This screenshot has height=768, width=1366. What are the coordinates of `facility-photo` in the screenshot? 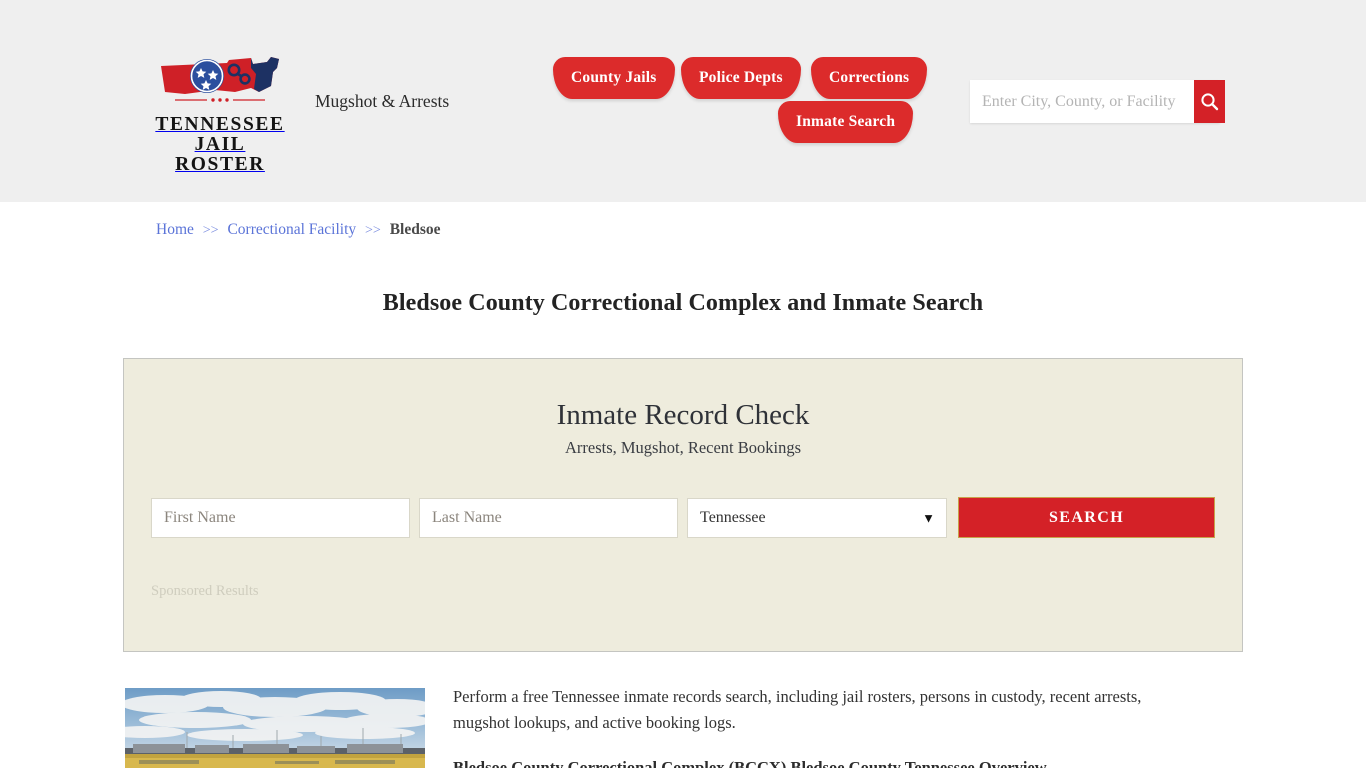 It's located at (275, 728).